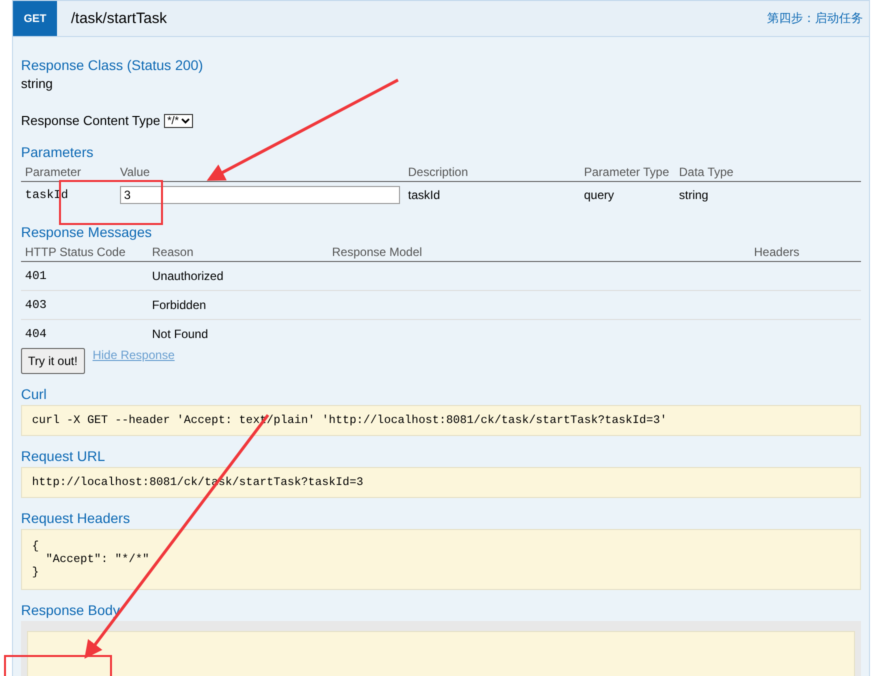 Image resolution: width=879 pixels, height=676 pixels. Describe the element at coordinates (57, 152) in the screenshot. I see `section-title: Parameters` at that location.